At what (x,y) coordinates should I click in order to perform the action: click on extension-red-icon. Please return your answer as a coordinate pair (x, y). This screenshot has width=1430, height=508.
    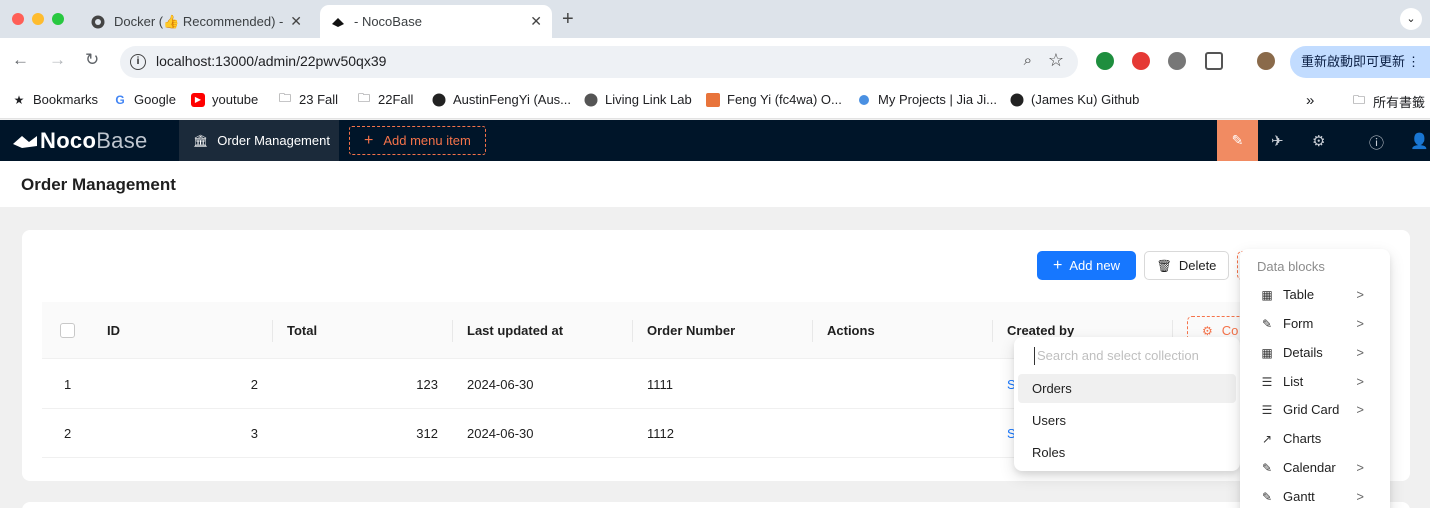
    Looking at the image, I should click on (1141, 61).